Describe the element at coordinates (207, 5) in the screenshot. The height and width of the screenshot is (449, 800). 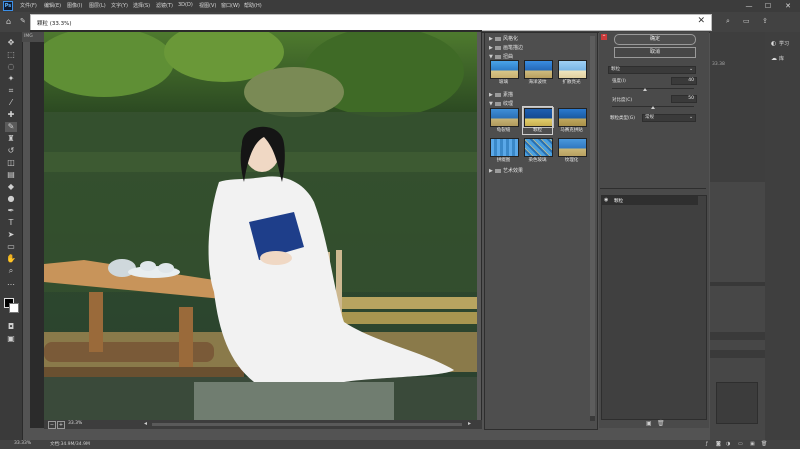
I see `menu-view: 视图(V)` at that location.